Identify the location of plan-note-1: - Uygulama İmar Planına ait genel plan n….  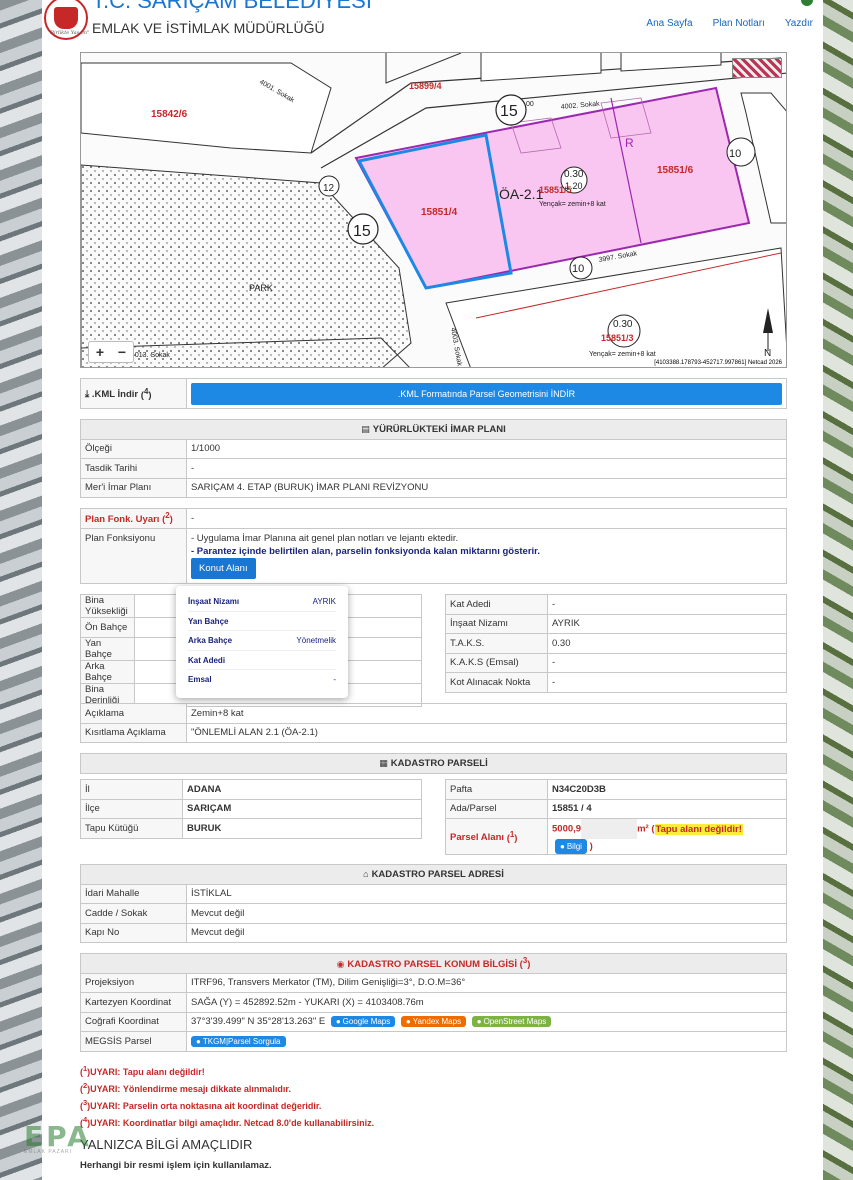
(325, 538).